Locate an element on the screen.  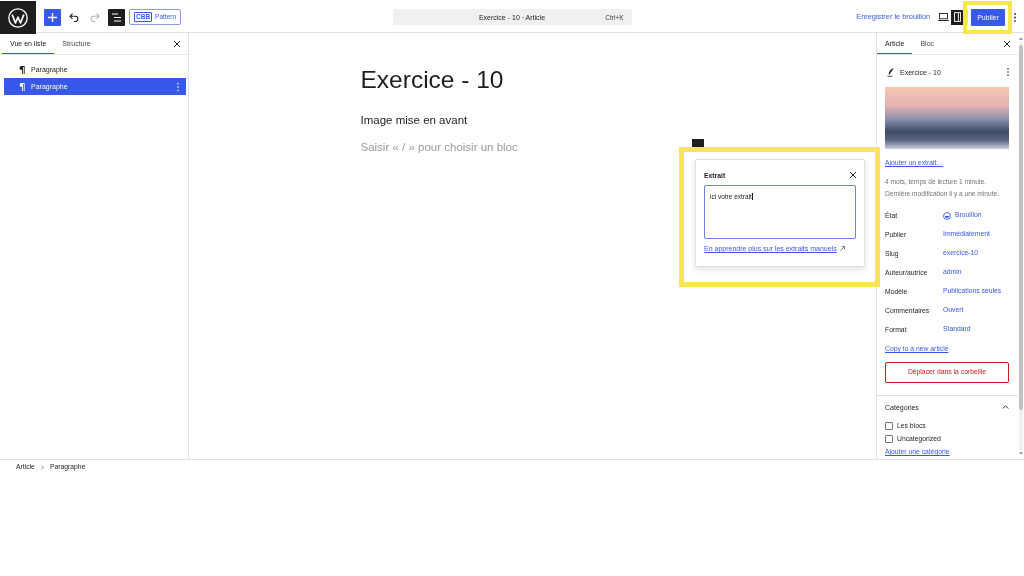
external-link-icon is located at coordinates (842, 248).